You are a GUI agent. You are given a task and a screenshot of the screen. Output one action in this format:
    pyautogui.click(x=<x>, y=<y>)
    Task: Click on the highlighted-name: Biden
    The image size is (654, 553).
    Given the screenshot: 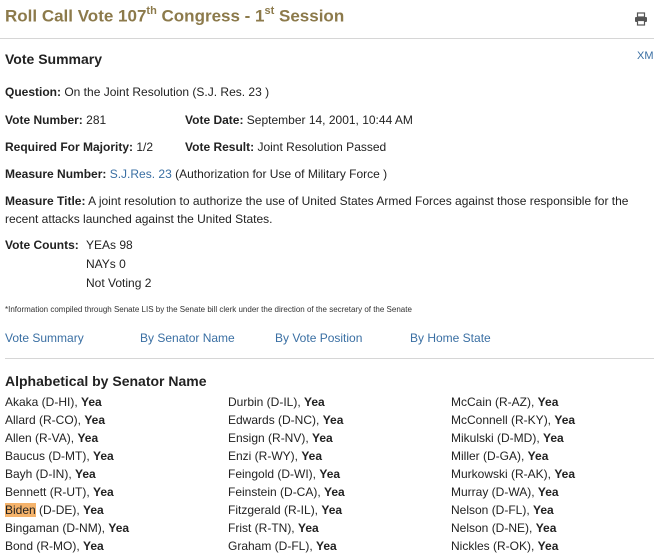 What is the action you would take?
    pyautogui.click(x=20, y=510)
    